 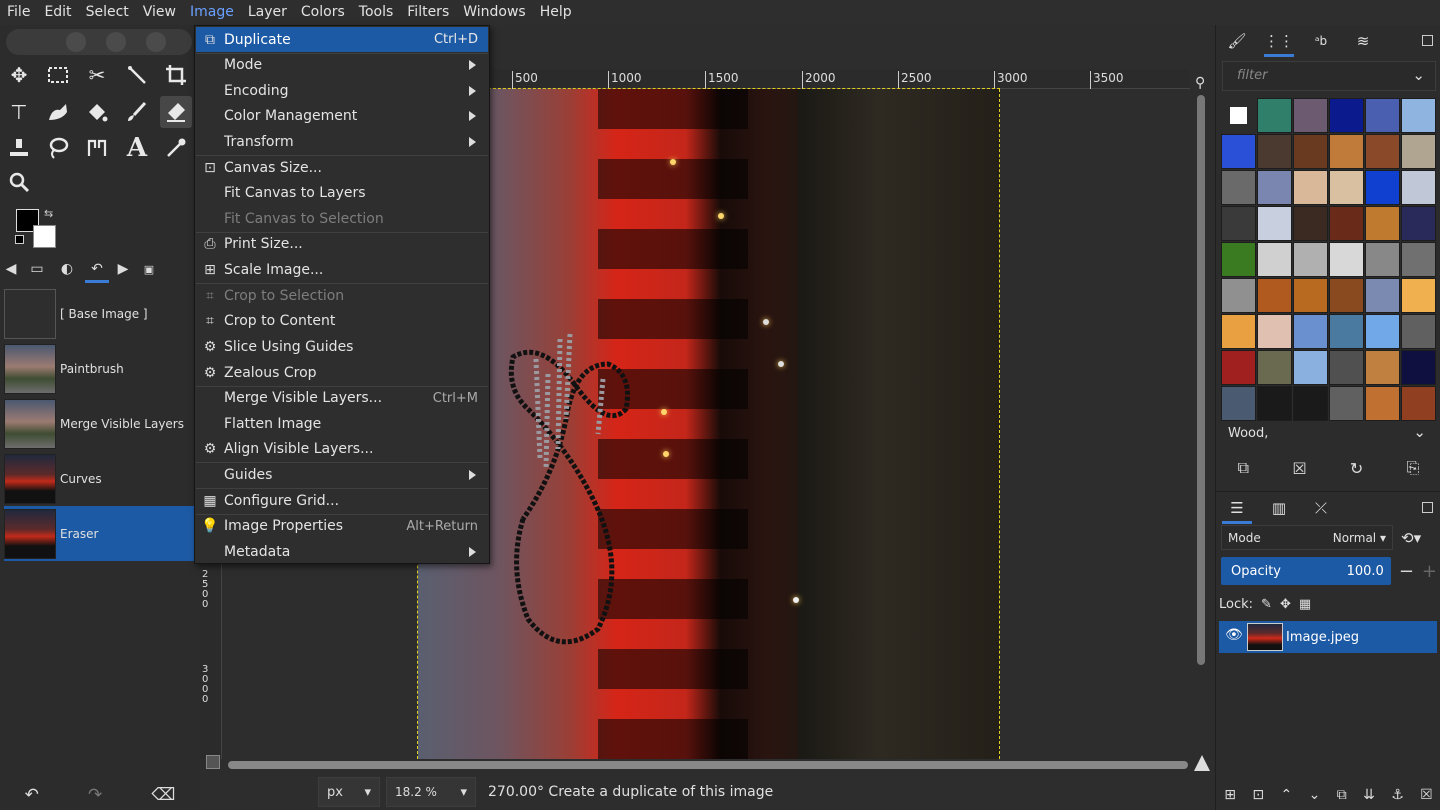 I want to click on menu-layer: Layer, so click(x=267, y=12).